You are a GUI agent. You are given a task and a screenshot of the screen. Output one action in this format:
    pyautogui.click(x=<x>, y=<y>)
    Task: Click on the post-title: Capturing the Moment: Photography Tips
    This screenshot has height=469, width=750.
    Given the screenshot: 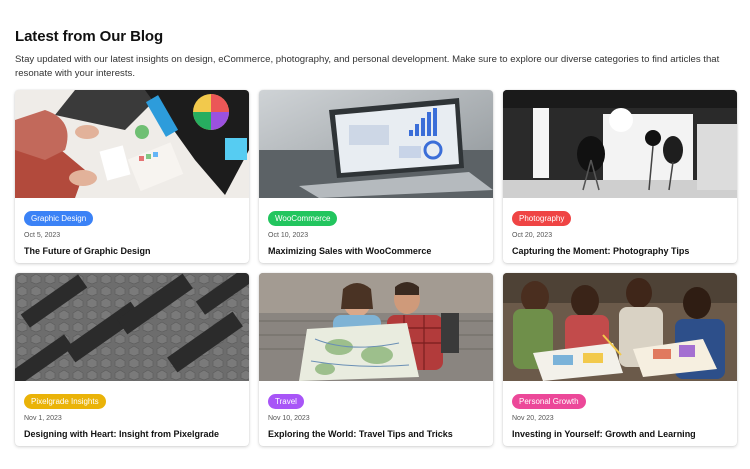 What is the action you would take?
    pyautogui.click(x=620, y=251)
    